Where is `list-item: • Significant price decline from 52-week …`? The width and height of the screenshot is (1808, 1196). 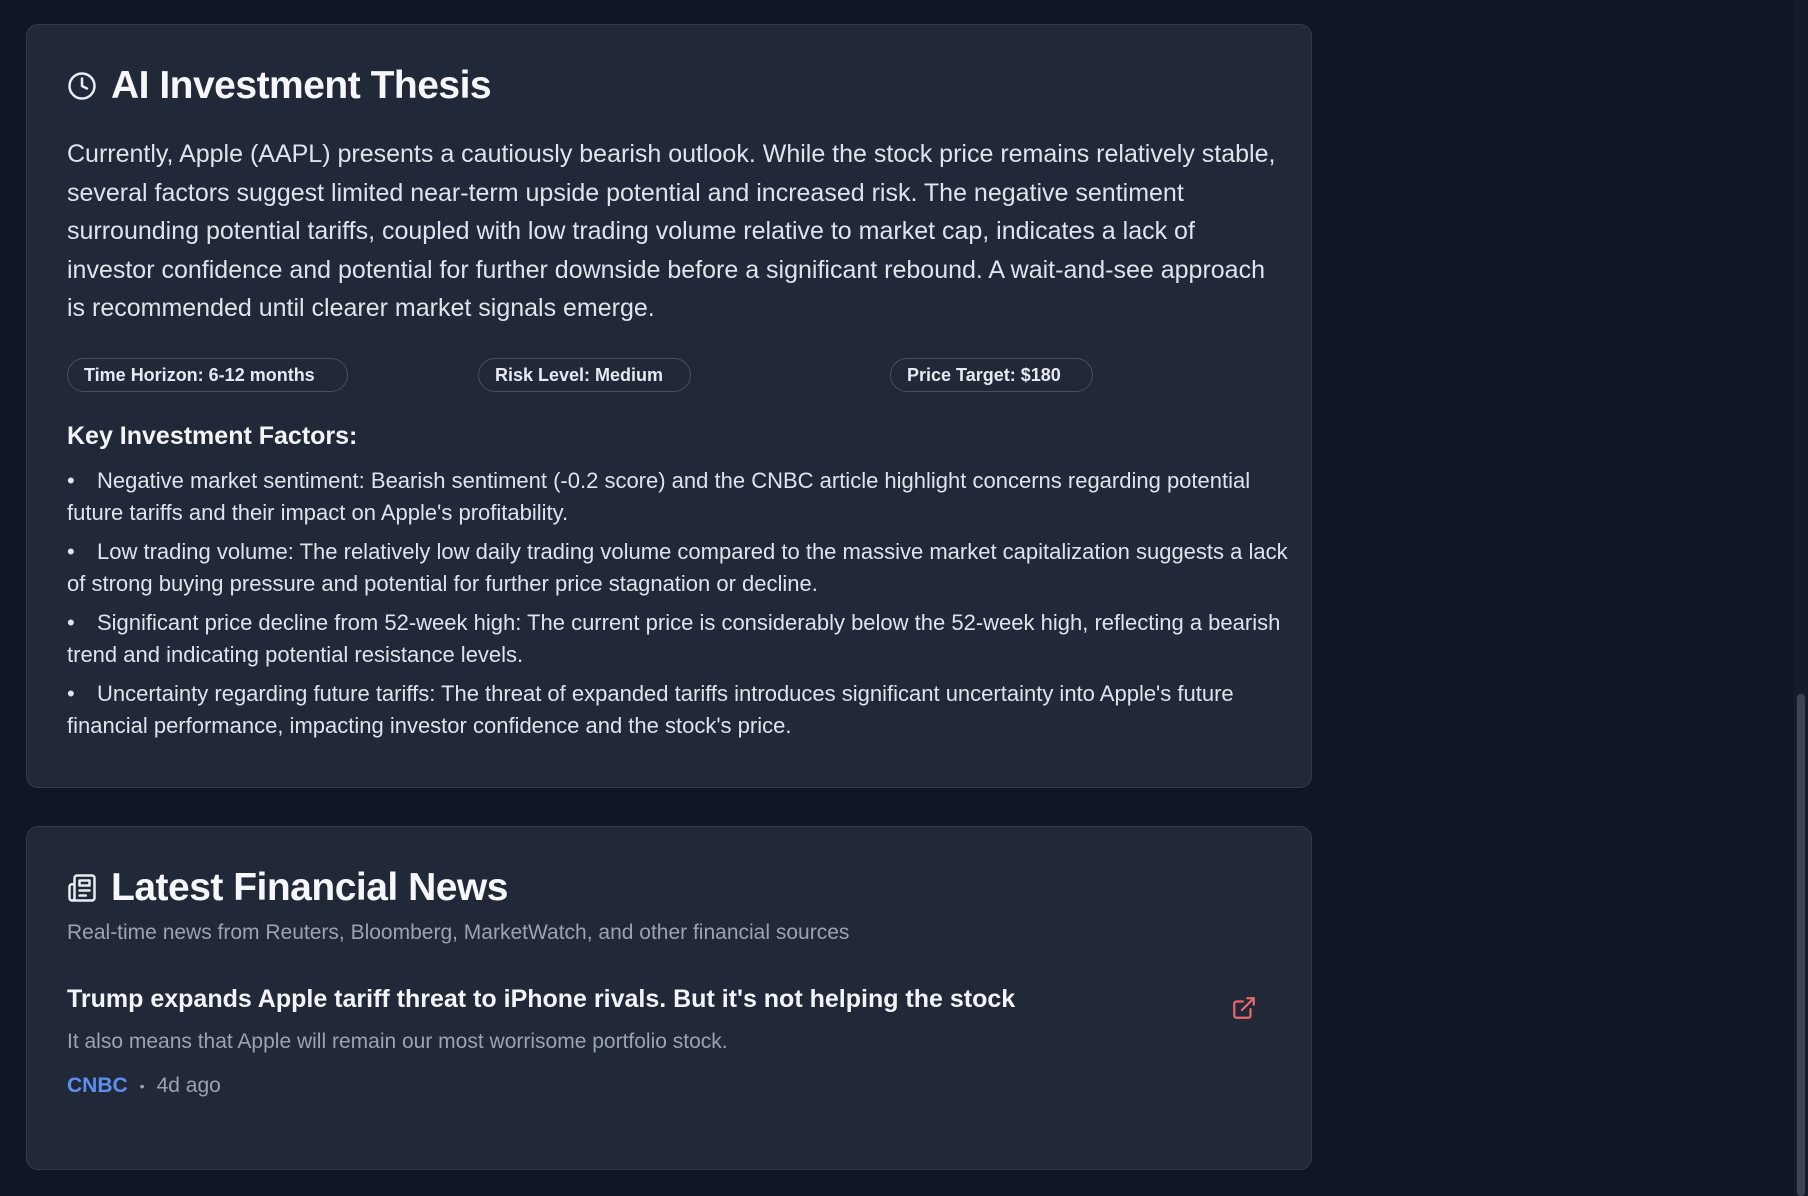 list-item: • Significant price decline from 52-week … is located at coordinates (682, 639).